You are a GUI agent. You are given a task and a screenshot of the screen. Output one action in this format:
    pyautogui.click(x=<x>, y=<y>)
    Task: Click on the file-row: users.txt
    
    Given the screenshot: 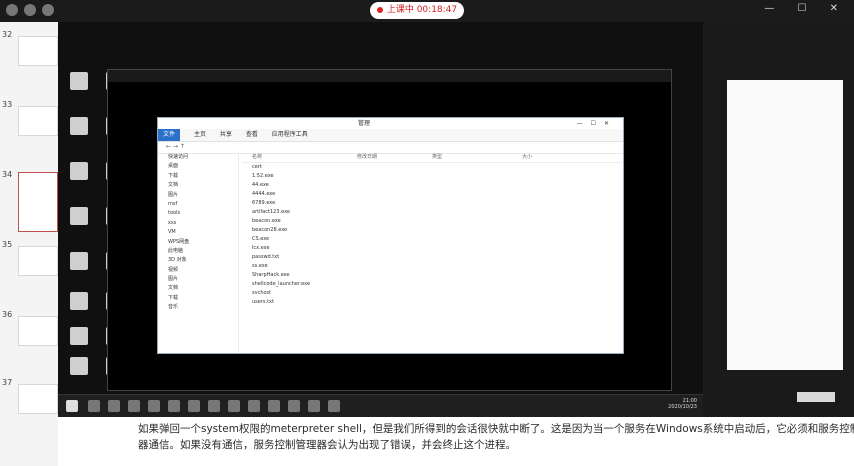 What is the action you would take?
    pyautogui.click(x=432, y=302)
    